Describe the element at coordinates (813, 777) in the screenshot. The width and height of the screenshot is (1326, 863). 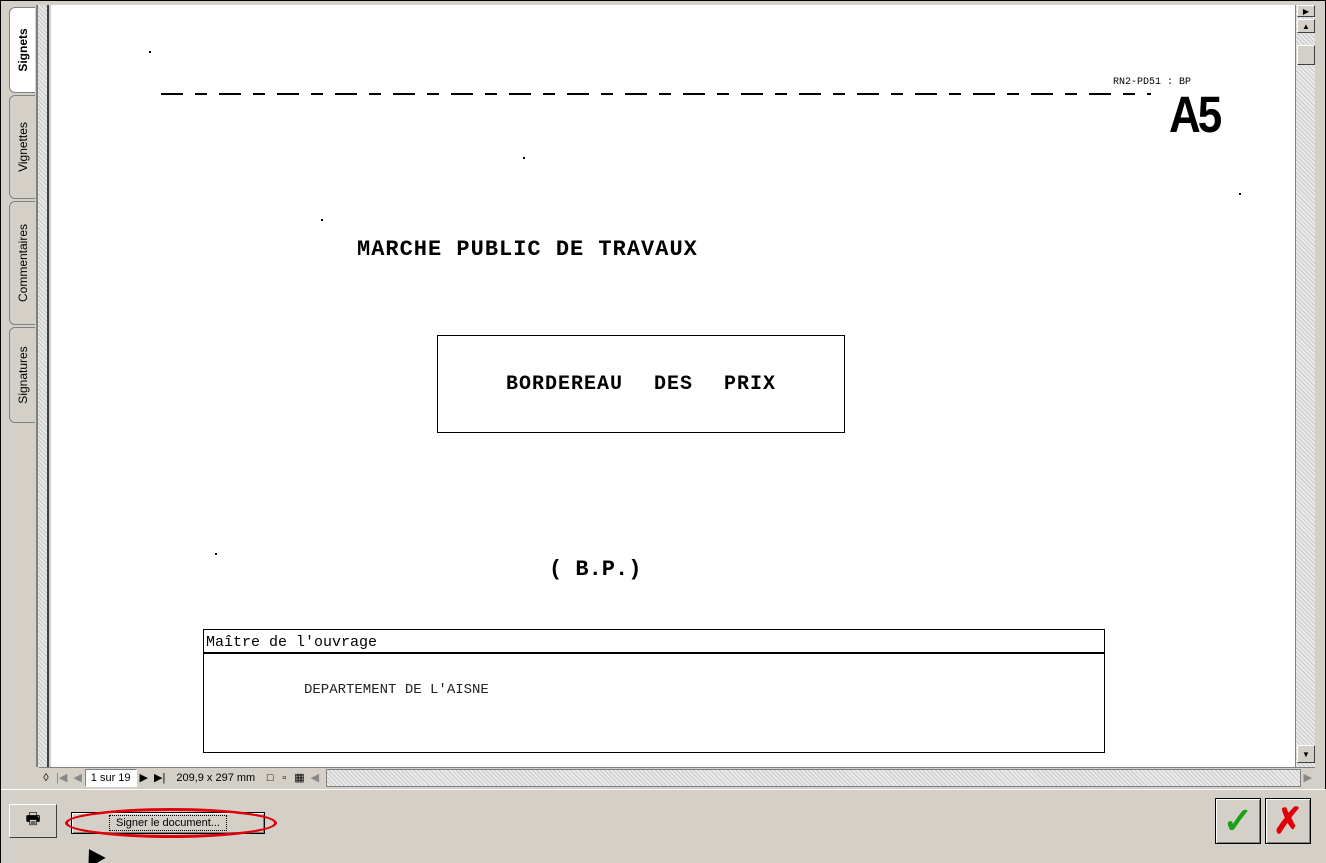
I see `horizontal-scrollbar` at that location.